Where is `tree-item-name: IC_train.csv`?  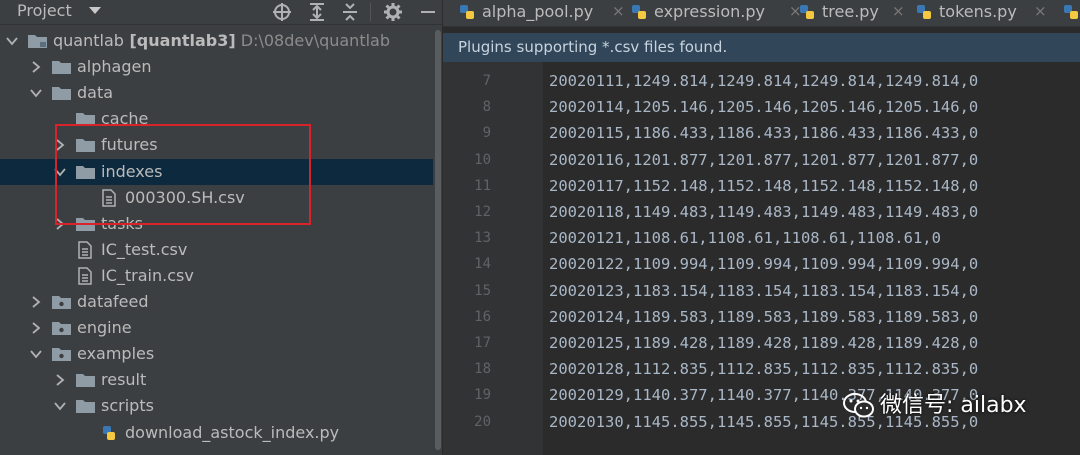
tree-item-name: IC_train.csv is located at coordinates (147, 275).